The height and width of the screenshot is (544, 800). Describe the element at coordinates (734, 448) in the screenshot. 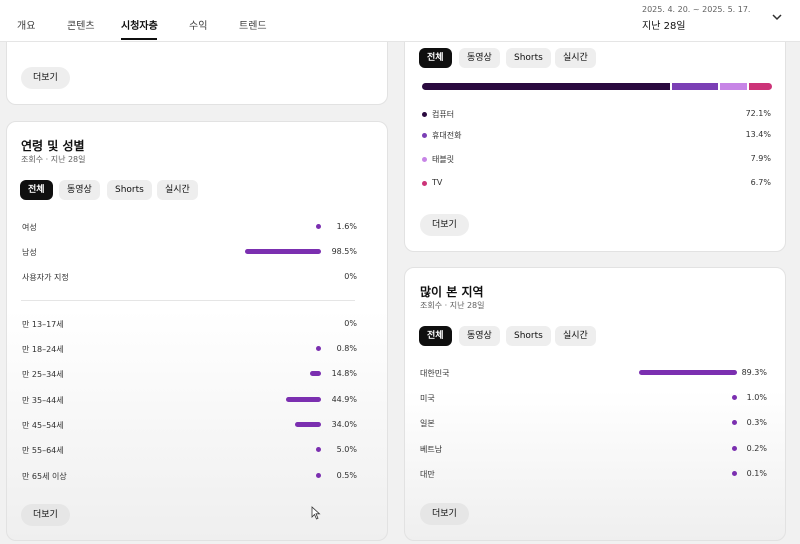

I see `region-dot-vietnam` at that location.